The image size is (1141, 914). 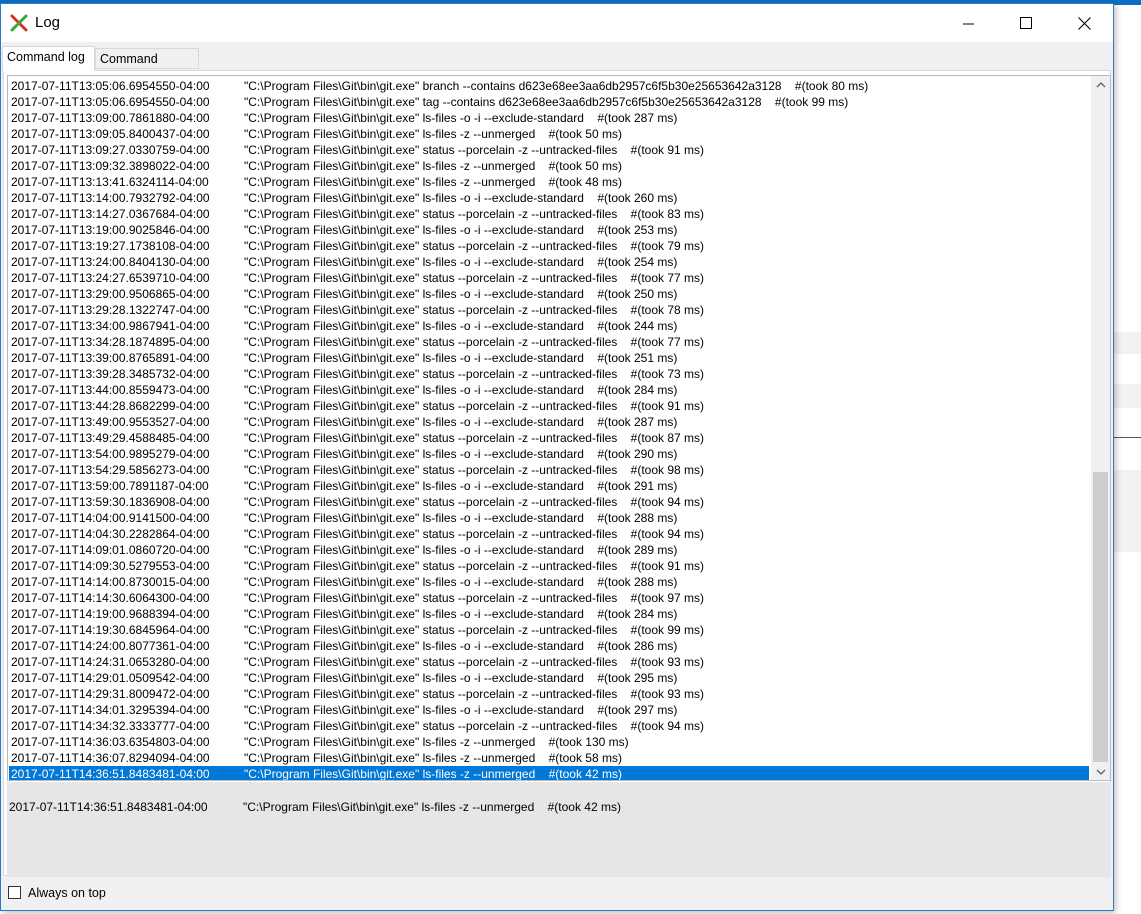 What do you see at coordinates (110, 150) in the screenshot?
I see `log-timestamp: 2017-07-11T13:09:27.0330759-04:00` at bounding box center [110, 150].